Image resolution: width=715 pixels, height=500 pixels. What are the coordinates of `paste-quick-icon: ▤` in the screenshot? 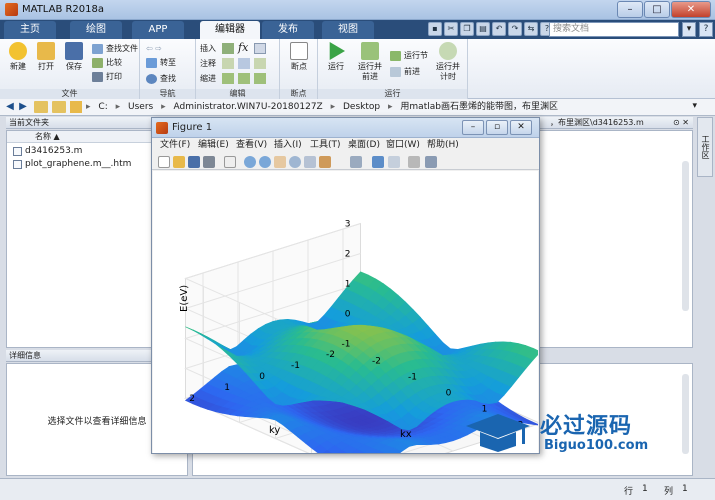 It's located at (483, 29).